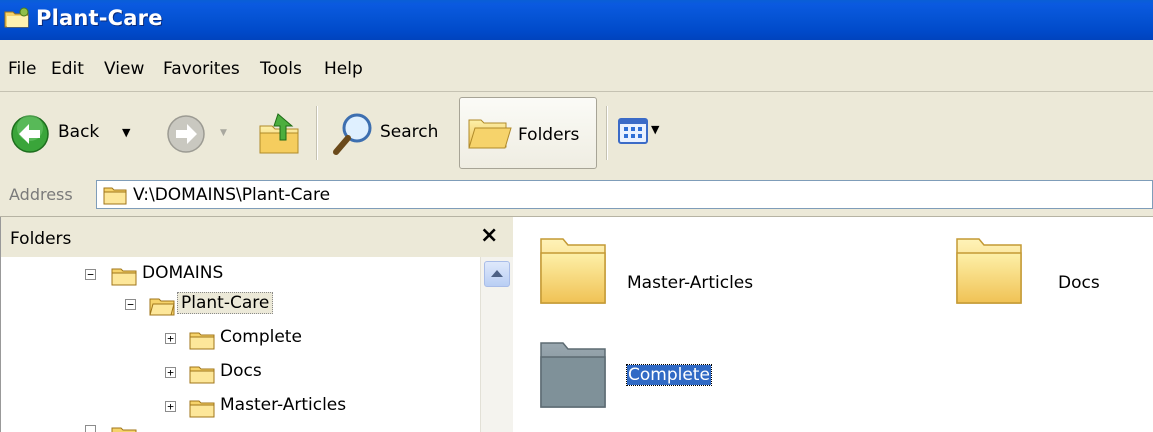 The height and width of the screenshot is (432, 1153). I want to click on scroll-up-icon, so click(497, 274).